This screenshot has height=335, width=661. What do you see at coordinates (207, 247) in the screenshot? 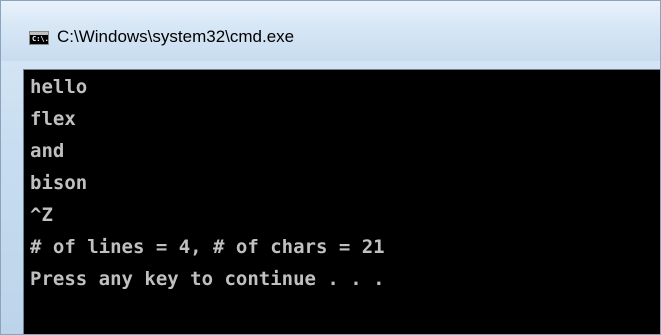
I see `console-line-6: # of lines = 4, # of chars = 21` at bounding box center [207, 247].